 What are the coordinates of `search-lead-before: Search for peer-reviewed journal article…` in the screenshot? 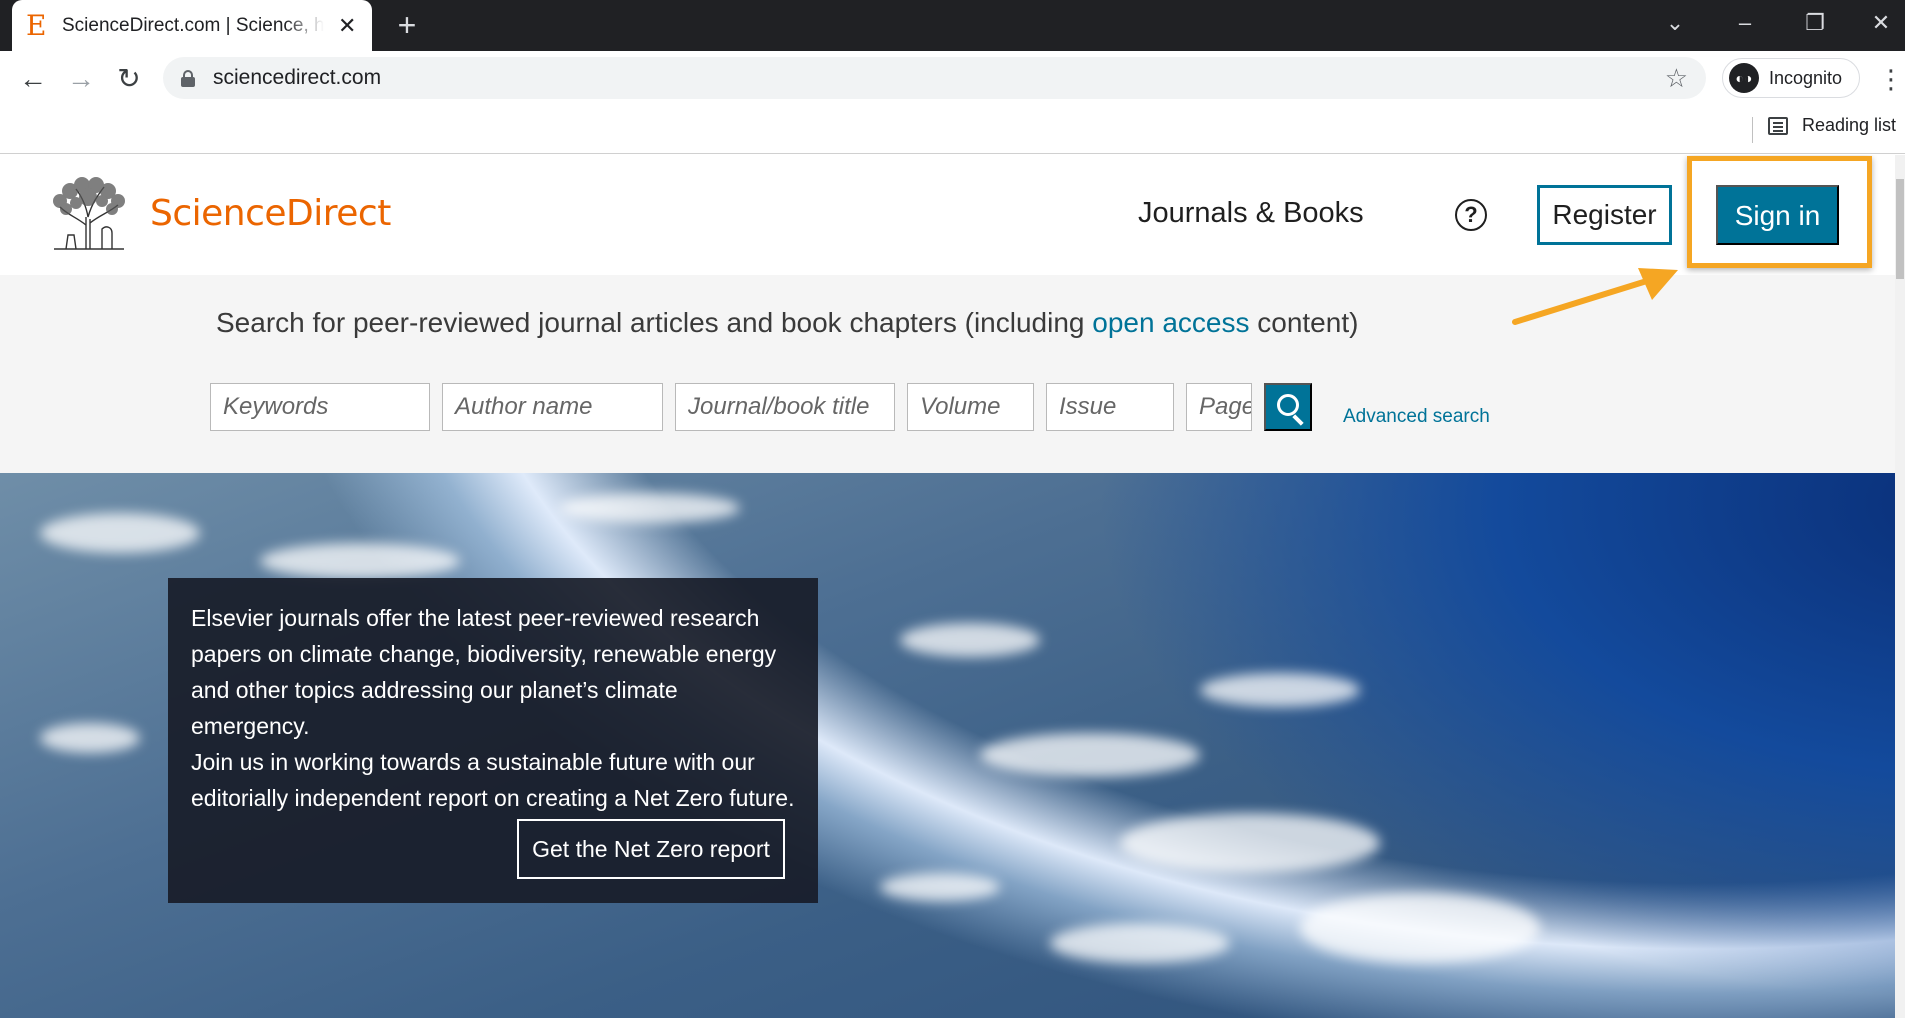 It's located at (654, 322).